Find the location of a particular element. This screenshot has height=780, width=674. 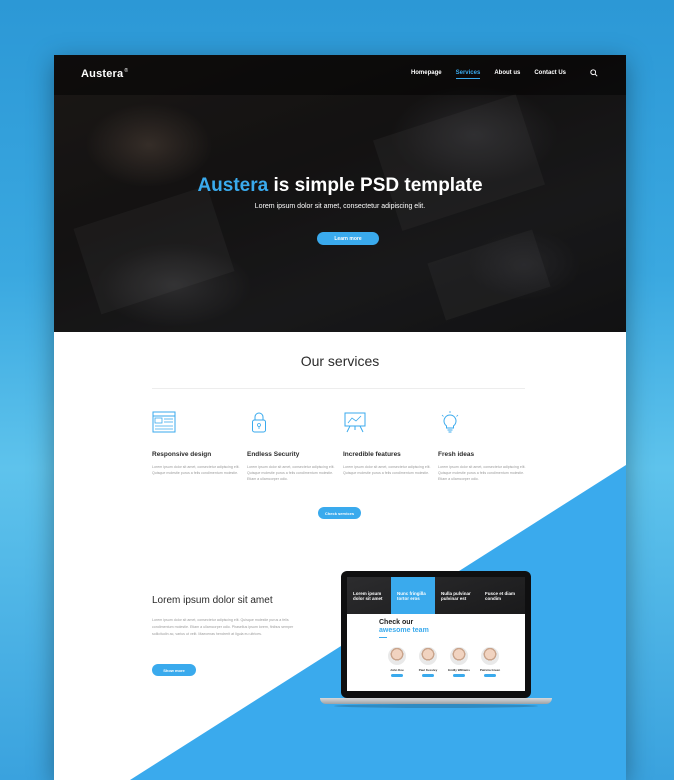

member-name: John Doe is located at coordinates (397, 670).